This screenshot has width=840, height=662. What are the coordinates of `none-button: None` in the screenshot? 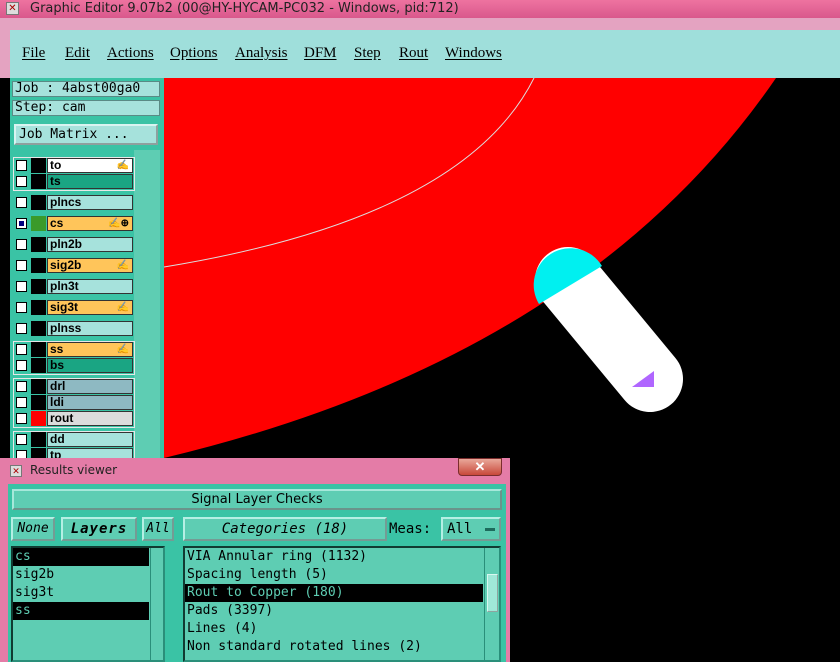 It's located at (33, 529).